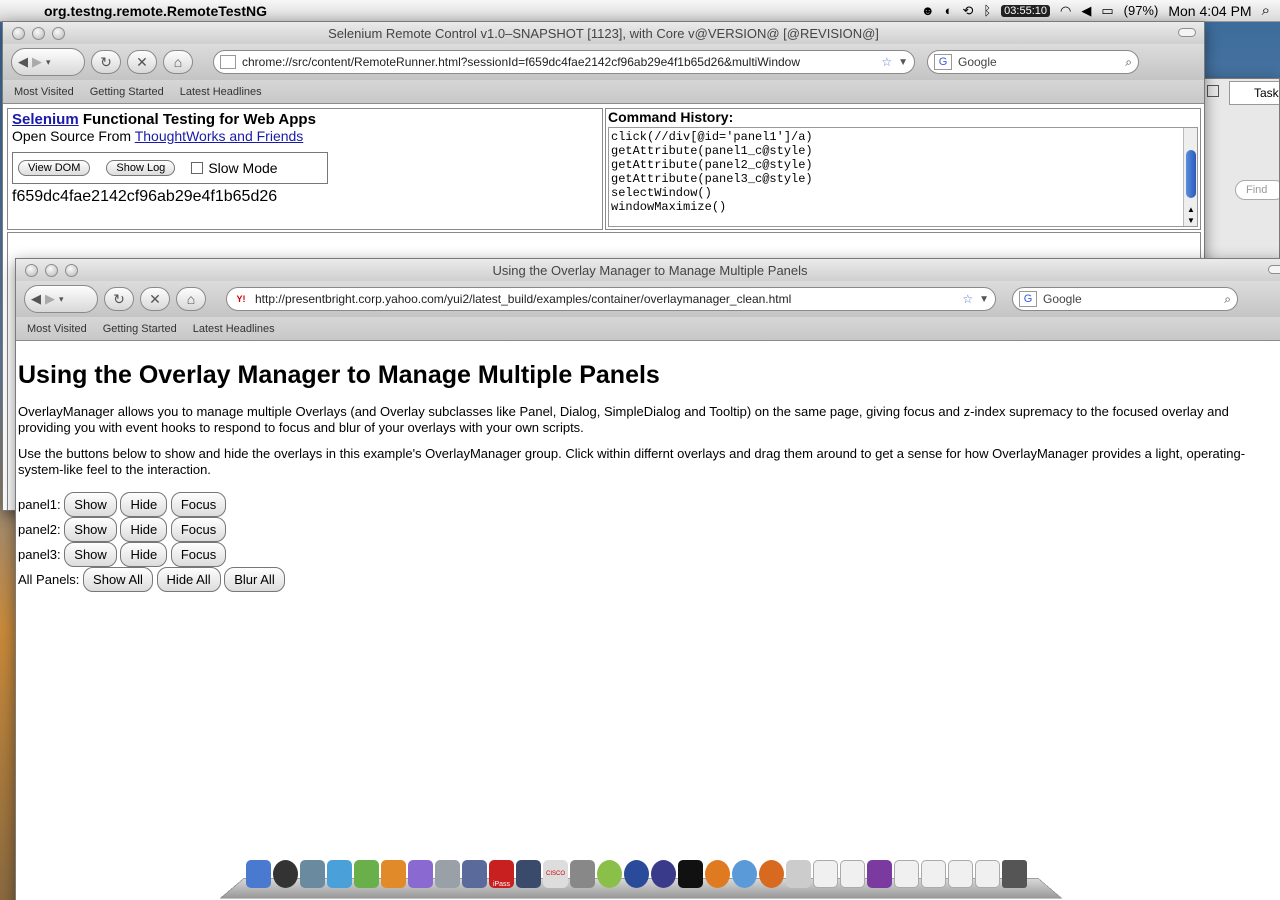 Image resolution: width=1280 pixels, height=900 pixels. I want to click on yahoo-icon, so click(879, 874).